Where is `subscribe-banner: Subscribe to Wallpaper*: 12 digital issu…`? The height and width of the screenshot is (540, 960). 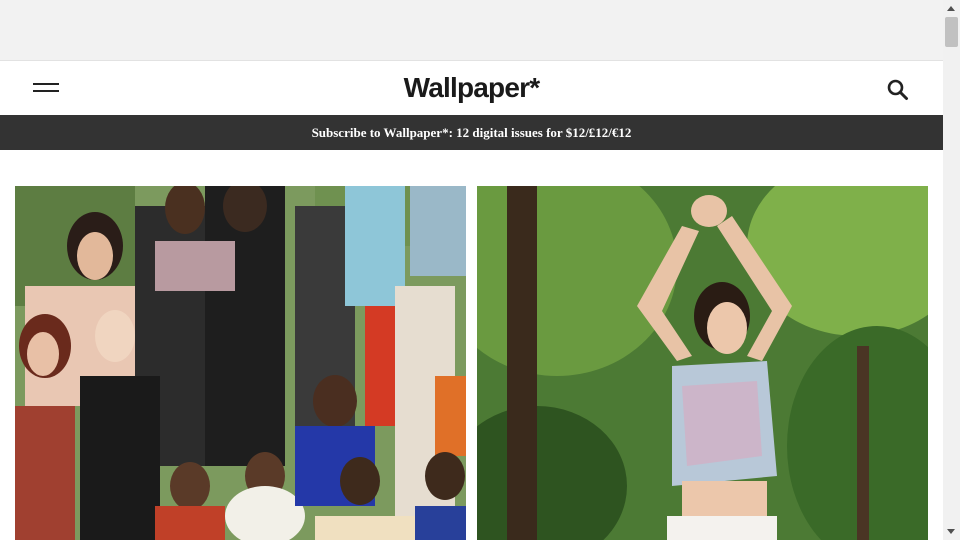 subscribe-banner: Subscribe to Wallpaper*: 12 digital issu… is located at coordinates (471, 132).